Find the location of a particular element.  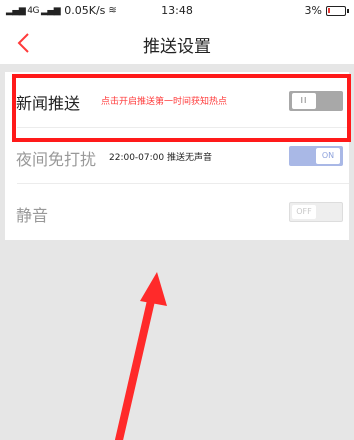

status-time: 13:48 is located at coordinates (177, 10).